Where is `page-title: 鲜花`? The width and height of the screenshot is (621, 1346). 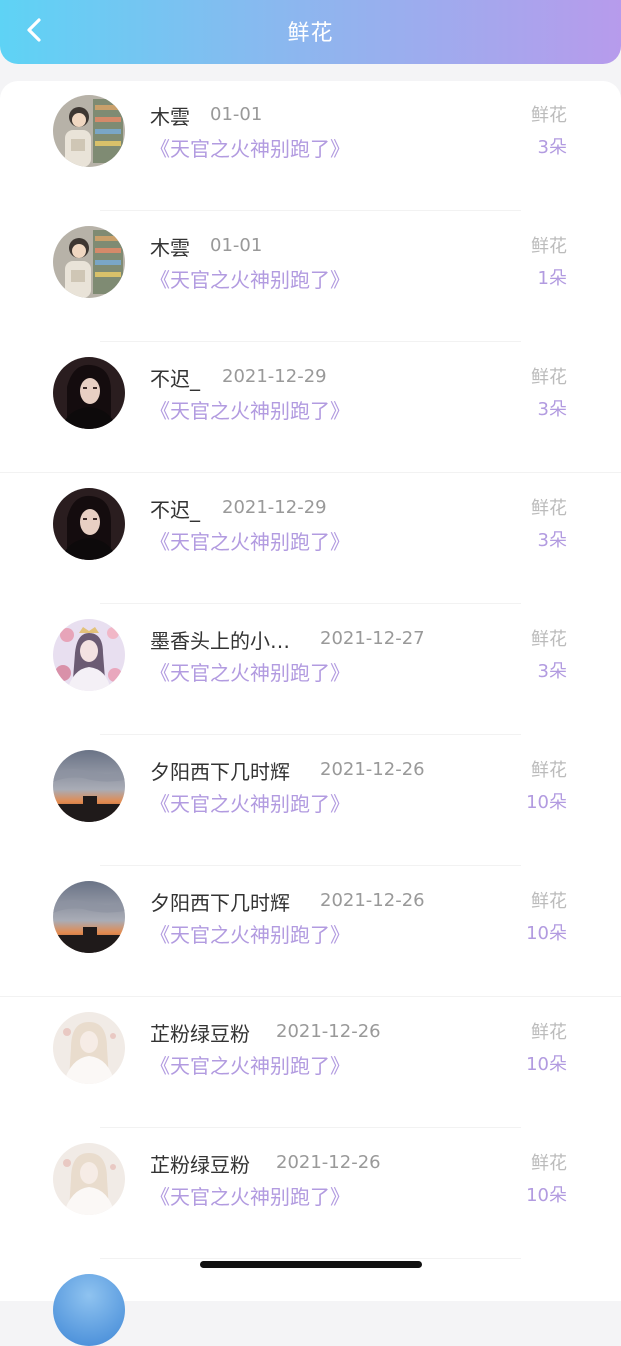
page-title: 鲜花 is located at coordinates (310, 33).